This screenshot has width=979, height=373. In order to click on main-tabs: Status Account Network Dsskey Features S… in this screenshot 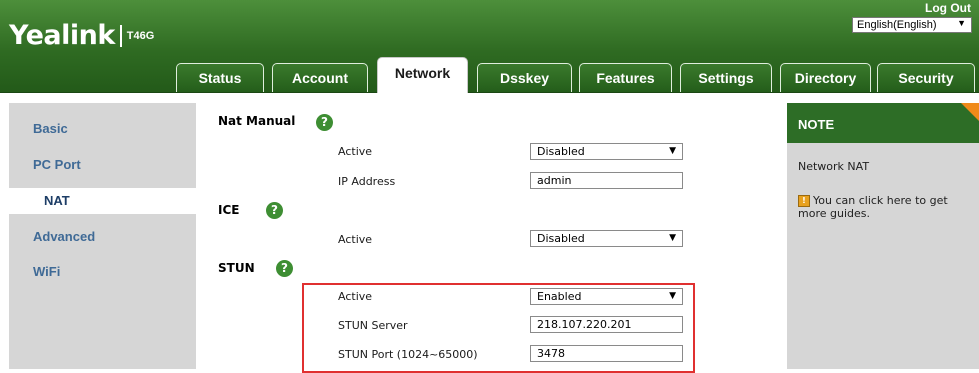, I will do `click(489, 74)`.